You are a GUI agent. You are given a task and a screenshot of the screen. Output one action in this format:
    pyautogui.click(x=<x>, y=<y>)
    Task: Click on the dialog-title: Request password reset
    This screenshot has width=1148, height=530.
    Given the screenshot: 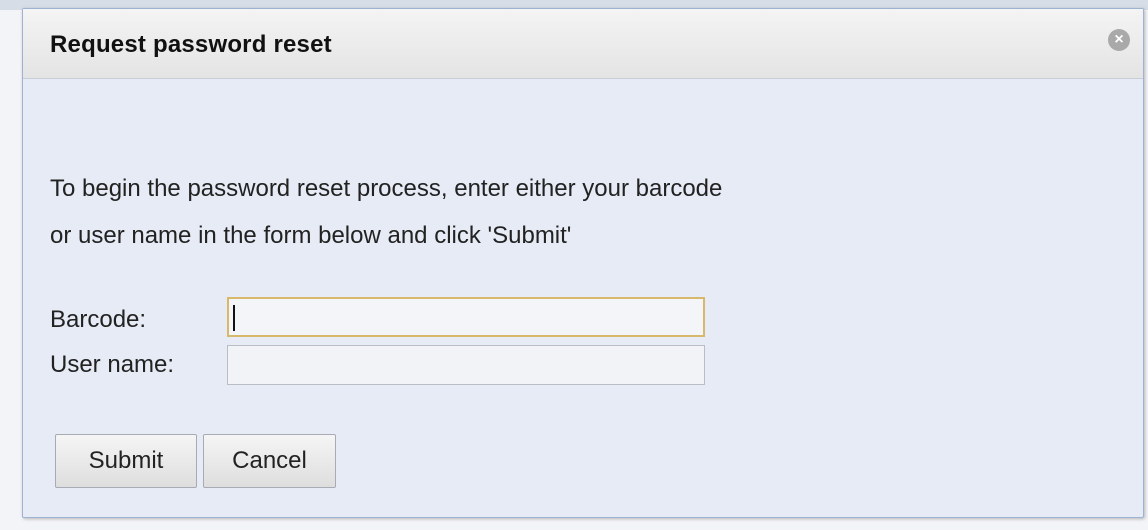 What is the action you would take?
    pyautogui.click(x=191, y=44)
    